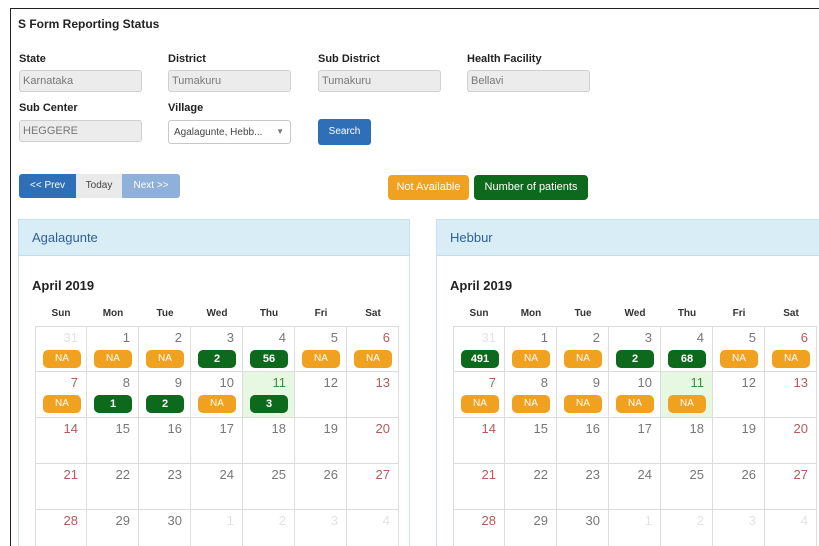 This screenshot has width=819, height=546. Describe the element at coordinates (540, 428) in the screenshot. I see `day-number: 15` at that location.